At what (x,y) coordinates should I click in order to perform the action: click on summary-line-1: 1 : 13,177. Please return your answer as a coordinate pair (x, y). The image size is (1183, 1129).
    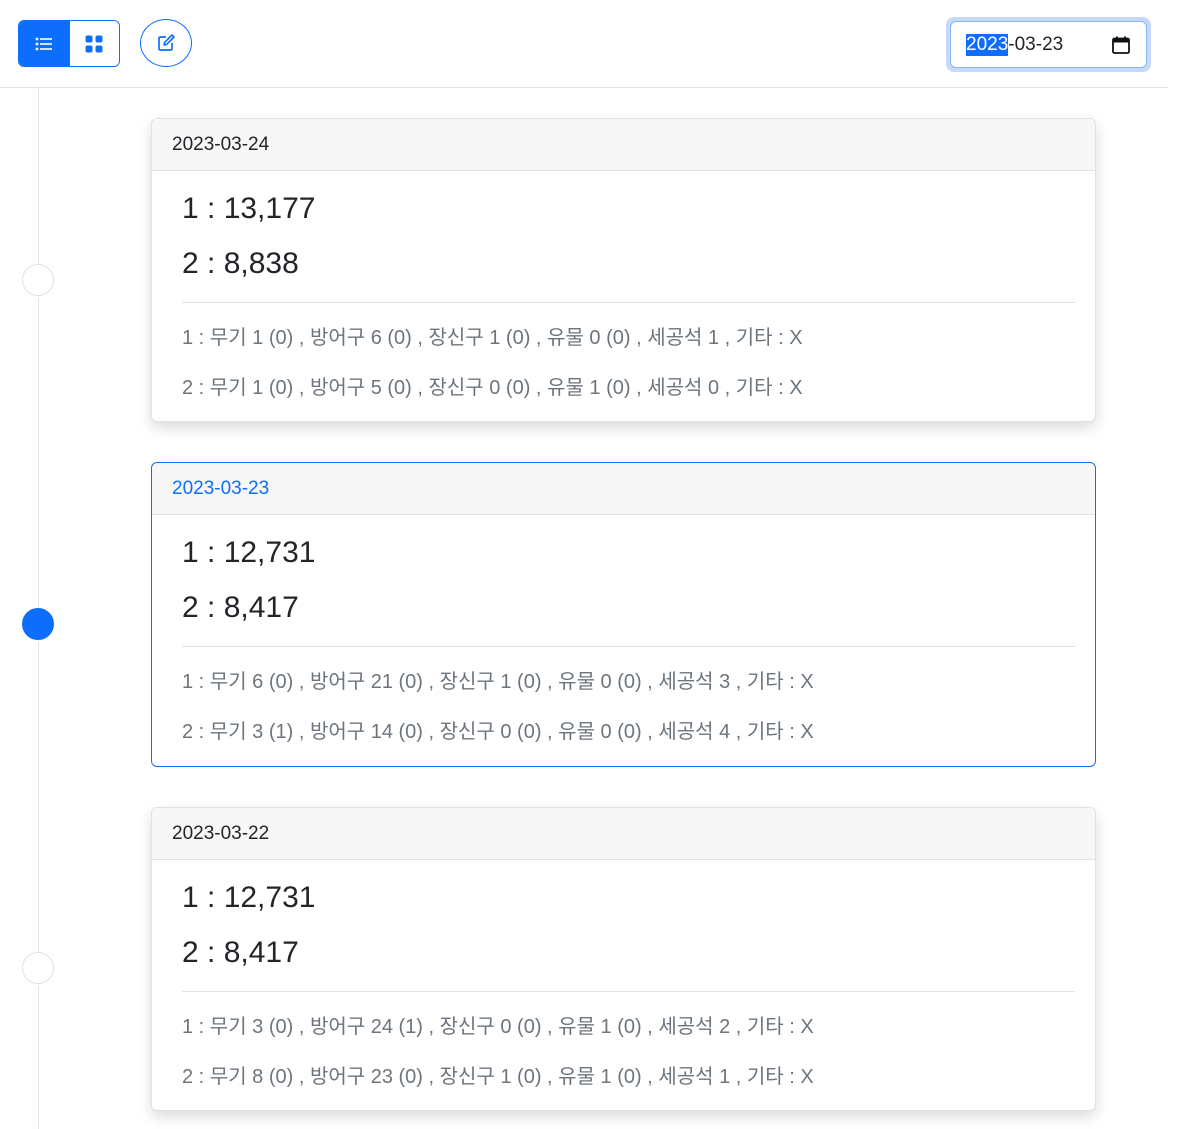
    Looking at the image, I should click on (249, 208).